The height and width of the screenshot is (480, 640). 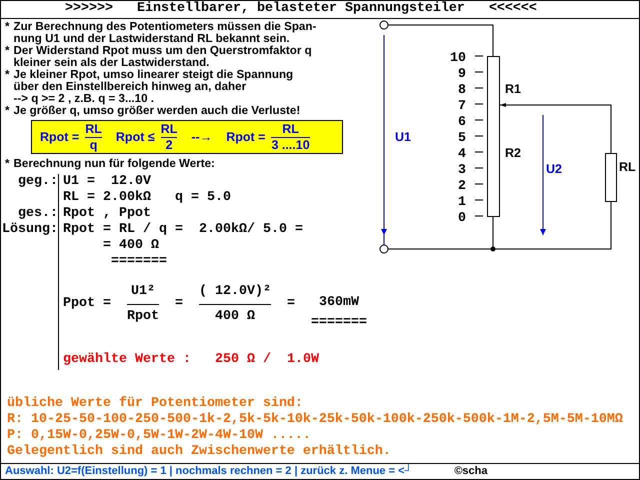 What do you see at coordinates (38, 213) in the screenshot?
I see `row-label: ges.:` at bounding box center [38, 213].